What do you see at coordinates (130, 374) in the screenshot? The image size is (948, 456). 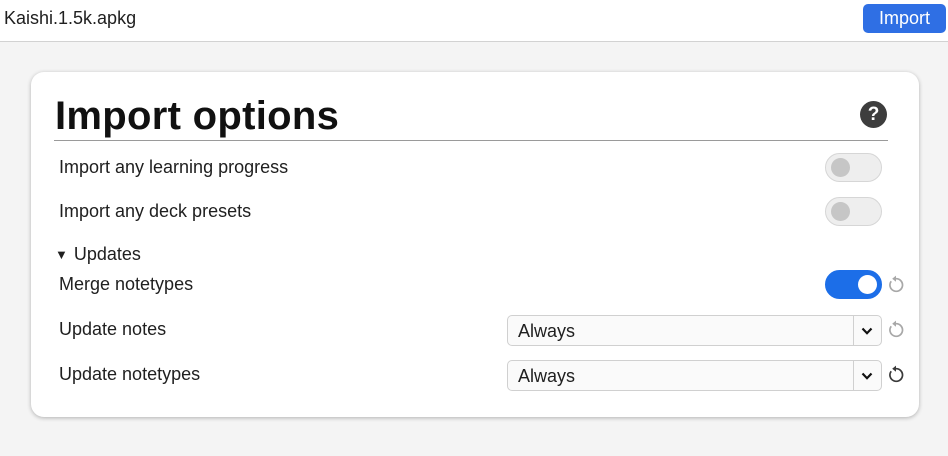 I see `update-notetypes-label: Update notetypes` at bounding box center [130, 374].